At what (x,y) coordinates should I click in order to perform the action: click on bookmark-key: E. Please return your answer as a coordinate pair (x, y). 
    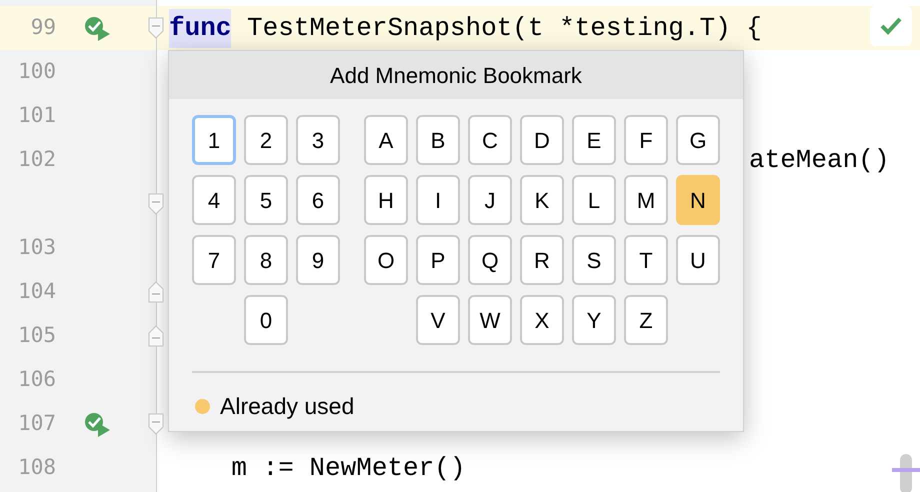
    Looking at the image, I should click on (594, 140).